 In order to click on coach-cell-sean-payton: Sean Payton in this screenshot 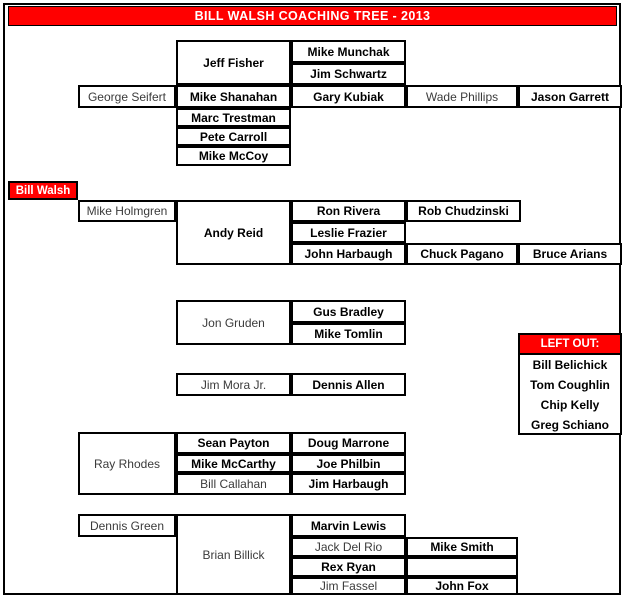, I will do `click(233, 443)`.